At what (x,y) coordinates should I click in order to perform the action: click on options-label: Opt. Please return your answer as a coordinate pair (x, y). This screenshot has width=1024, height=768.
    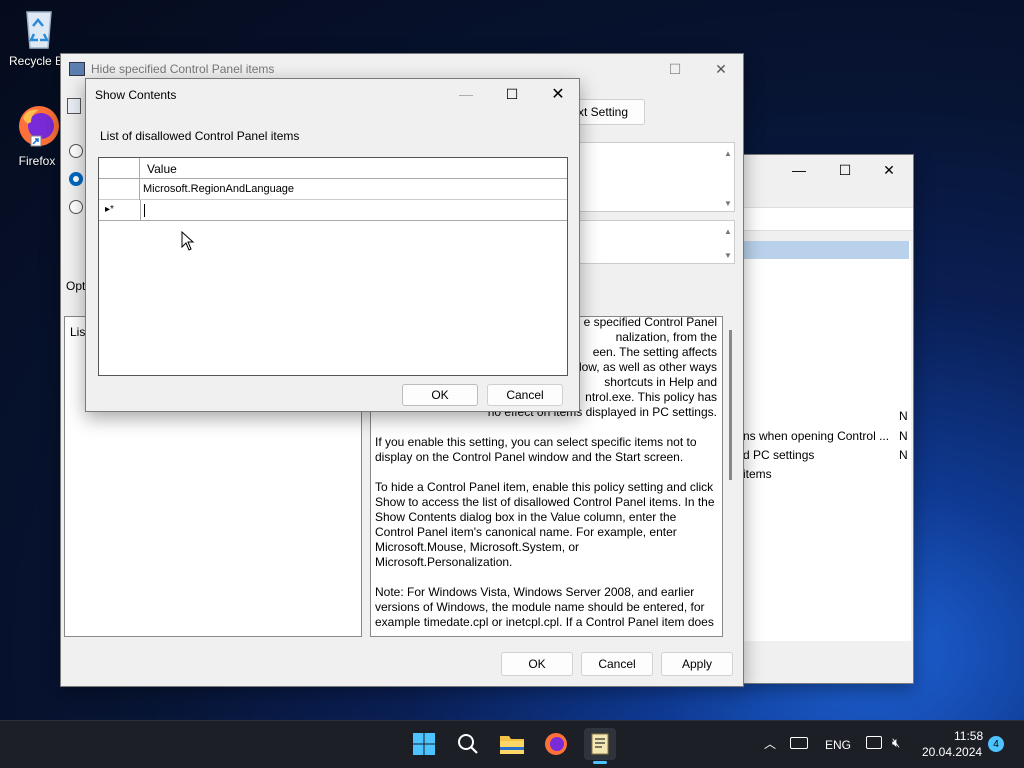
    Looking at the image, I should click on (76, 286).